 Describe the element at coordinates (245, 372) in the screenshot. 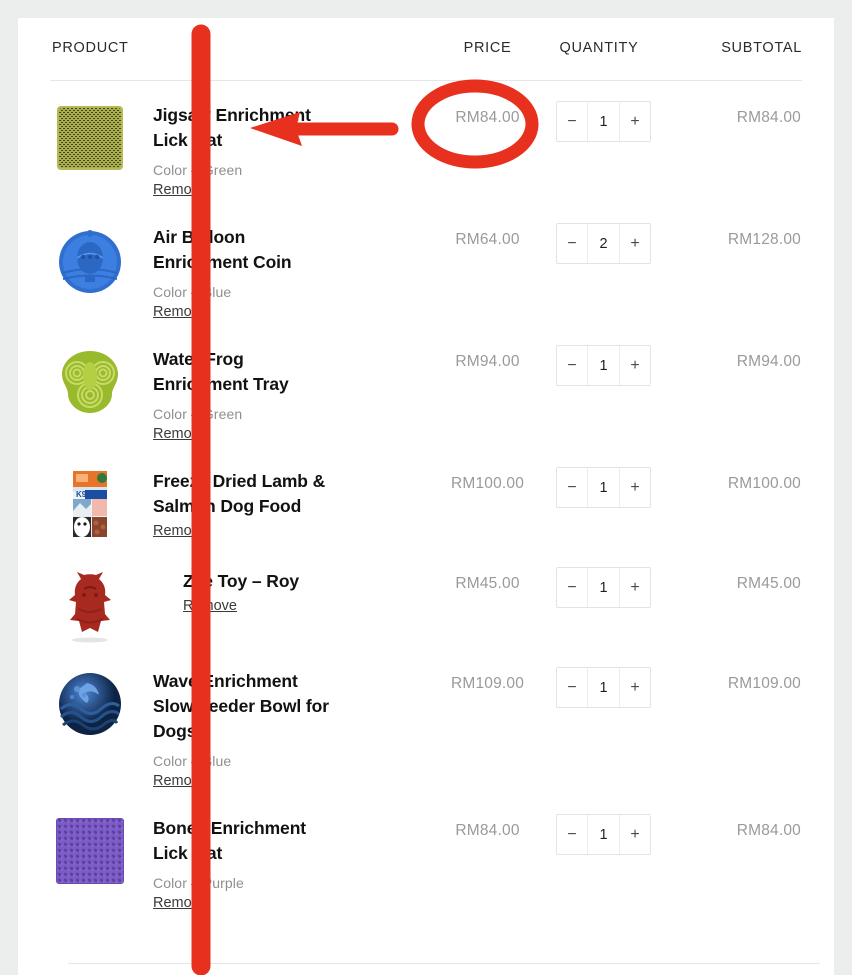

I see `product-name: Water Frog Enrichment Tray` at that location.